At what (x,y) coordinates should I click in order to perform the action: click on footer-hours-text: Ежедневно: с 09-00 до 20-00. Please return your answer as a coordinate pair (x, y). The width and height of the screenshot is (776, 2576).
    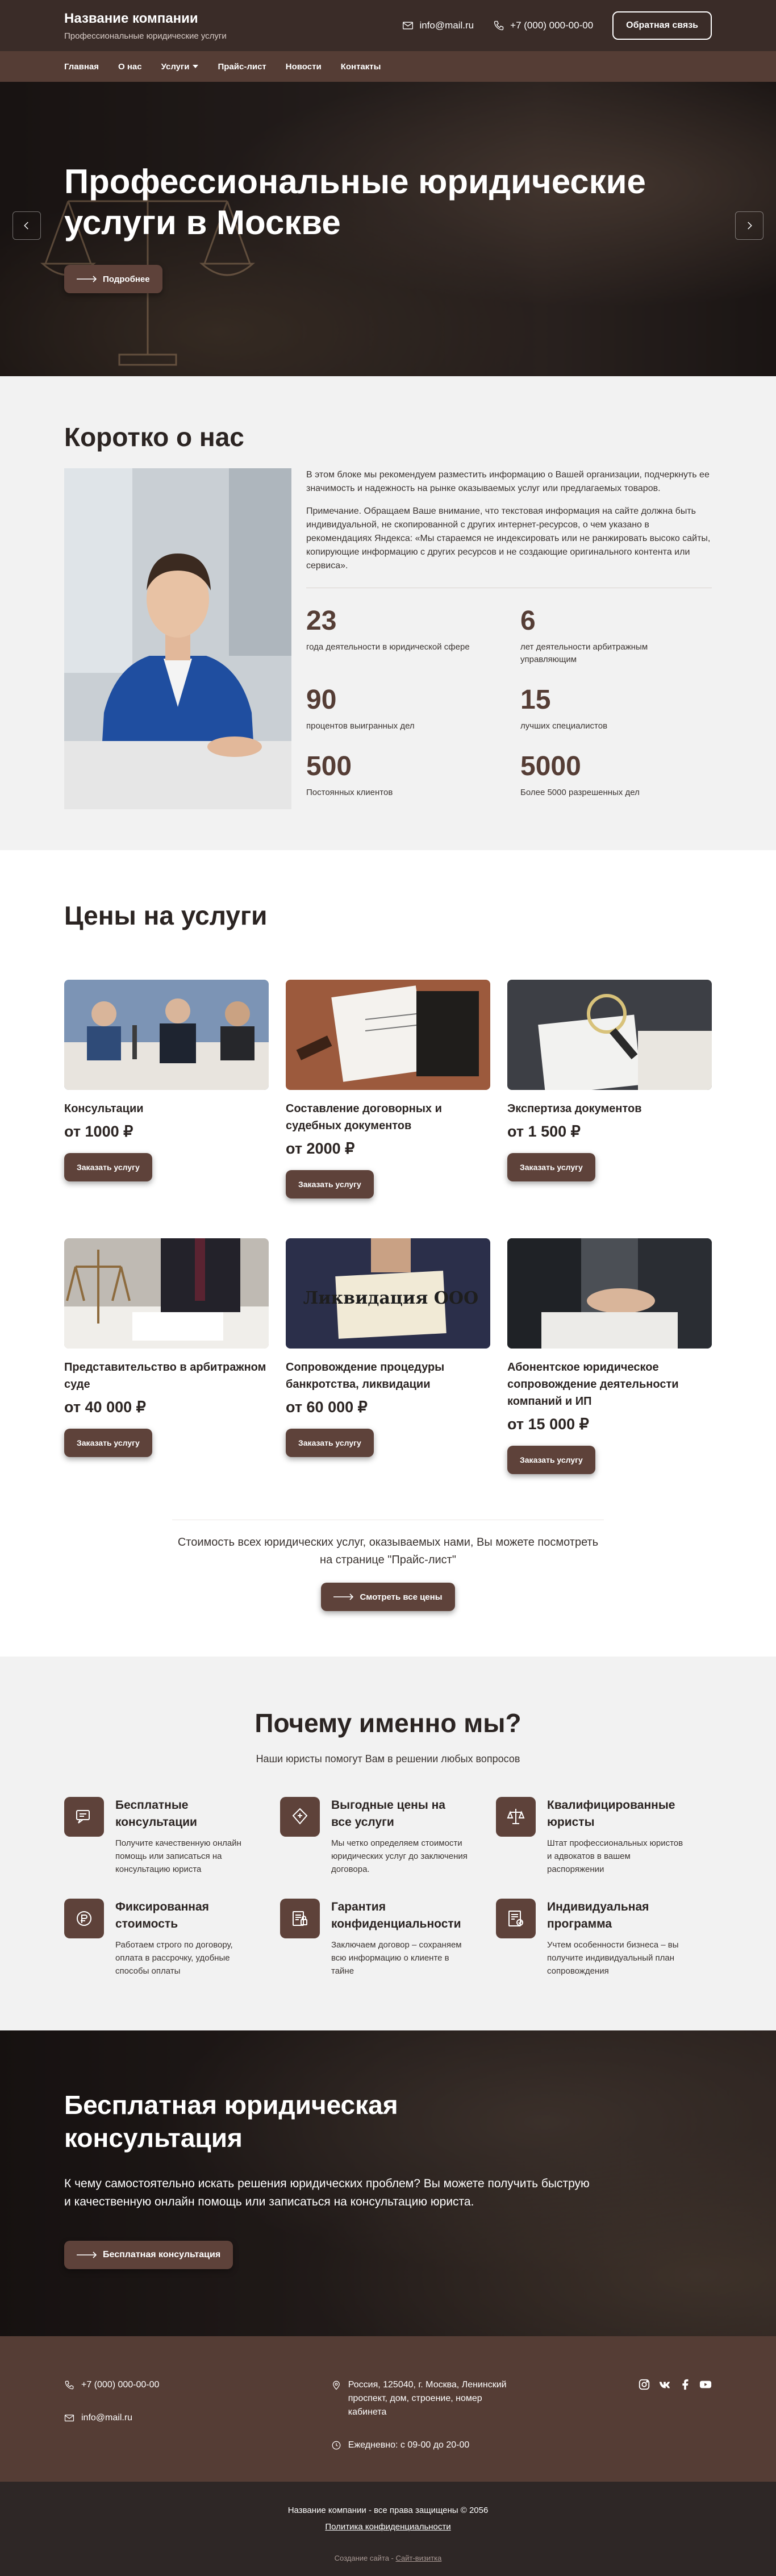
    Looking at the image, I should click on (409, 2445).